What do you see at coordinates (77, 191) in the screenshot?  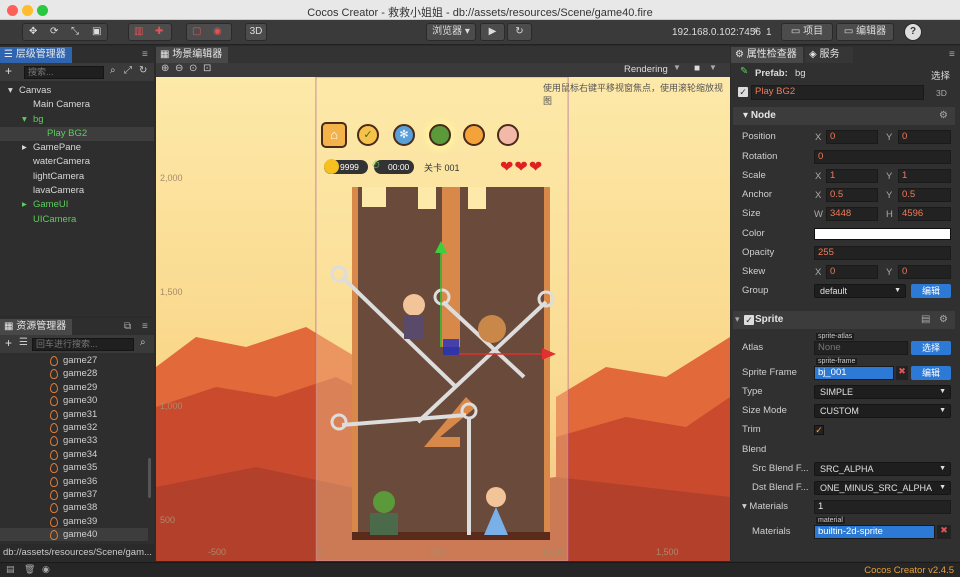 I see `tree-node: lavaCamera` at bounding box center [77, 191].